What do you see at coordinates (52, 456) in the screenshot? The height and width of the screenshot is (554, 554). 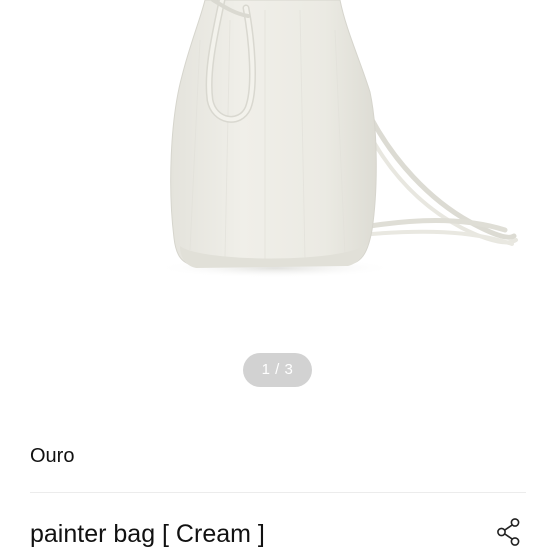 I see `brand-name: Ouro` at bounding box center [52, 456].